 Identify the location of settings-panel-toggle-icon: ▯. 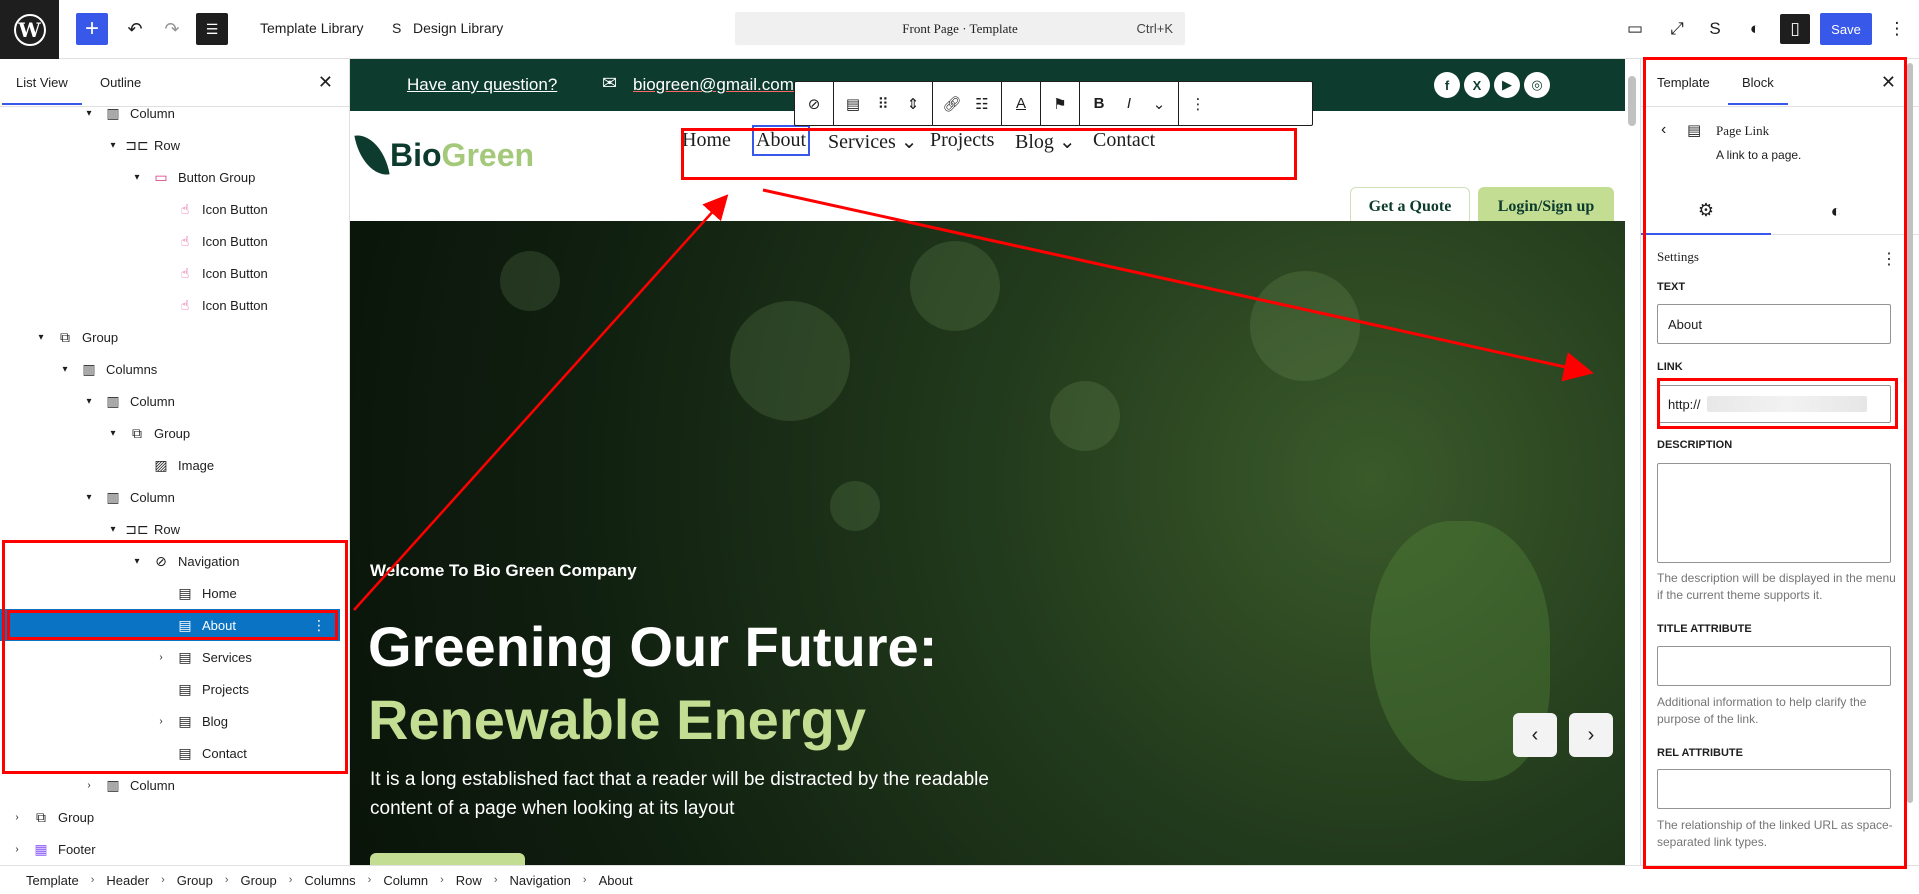
(1795, 29).